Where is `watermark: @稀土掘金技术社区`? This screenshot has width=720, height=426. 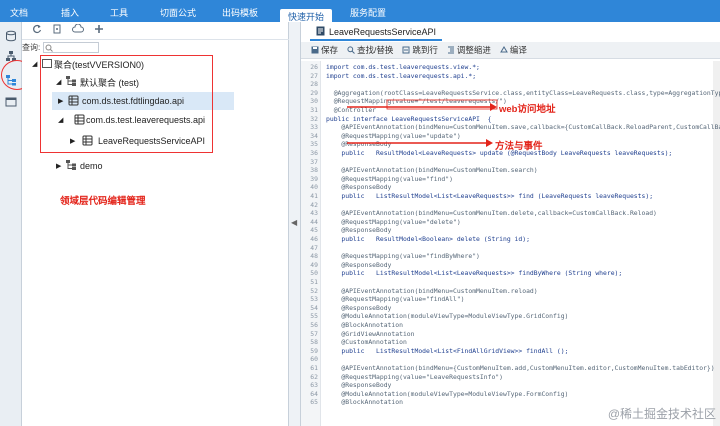
watermark: @稀土掘金技术社区 is located at coordinates (661, 414).